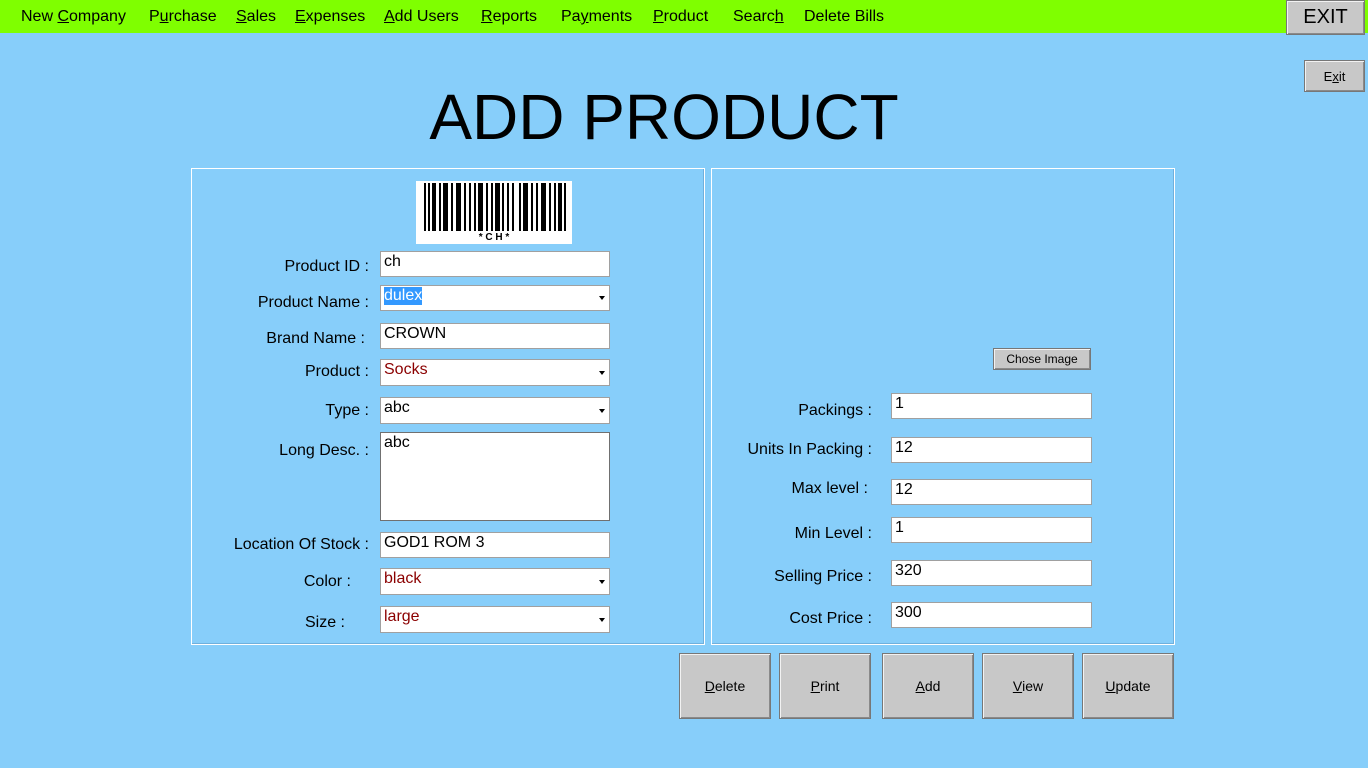 This screenshot has width=1368, height=768. What do you see at coordinates (403, 296) in the screenshot?
I see `product-name-value: dulex` at bounding box center [403, 296].